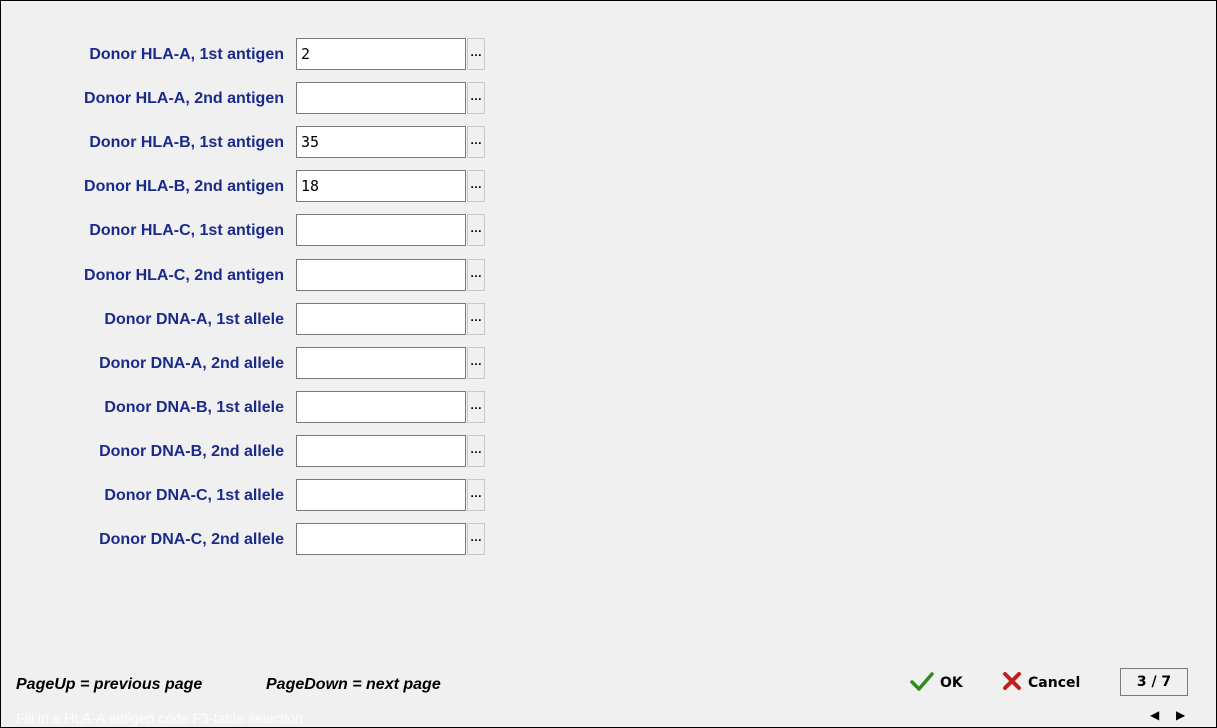  Describe the element at coordinates (951, 683) in the screenshot. I see `ok-label: OK` at that location.